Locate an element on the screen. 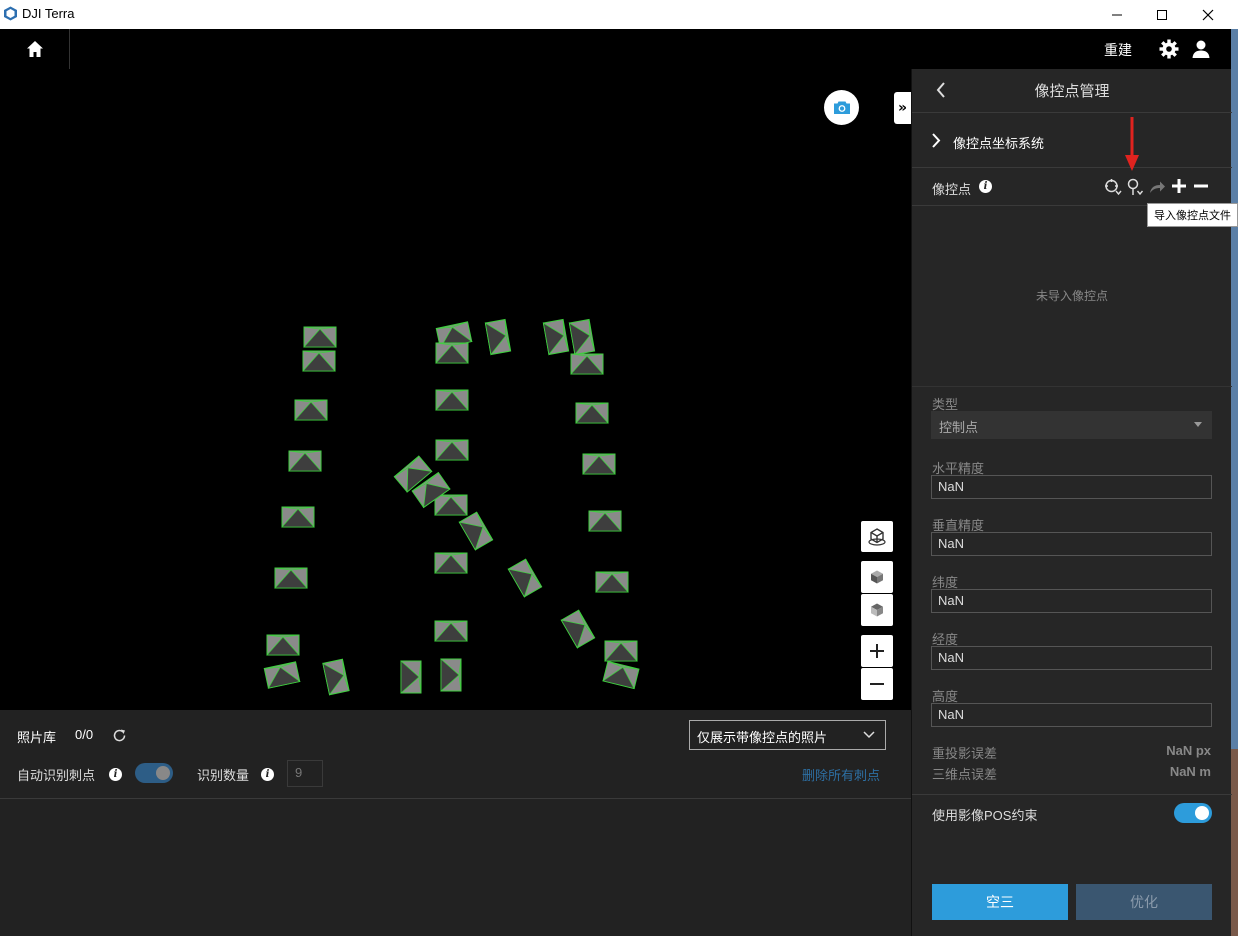  horizontal-accuracy-input: NaN is located at coordinates (1071, 487).